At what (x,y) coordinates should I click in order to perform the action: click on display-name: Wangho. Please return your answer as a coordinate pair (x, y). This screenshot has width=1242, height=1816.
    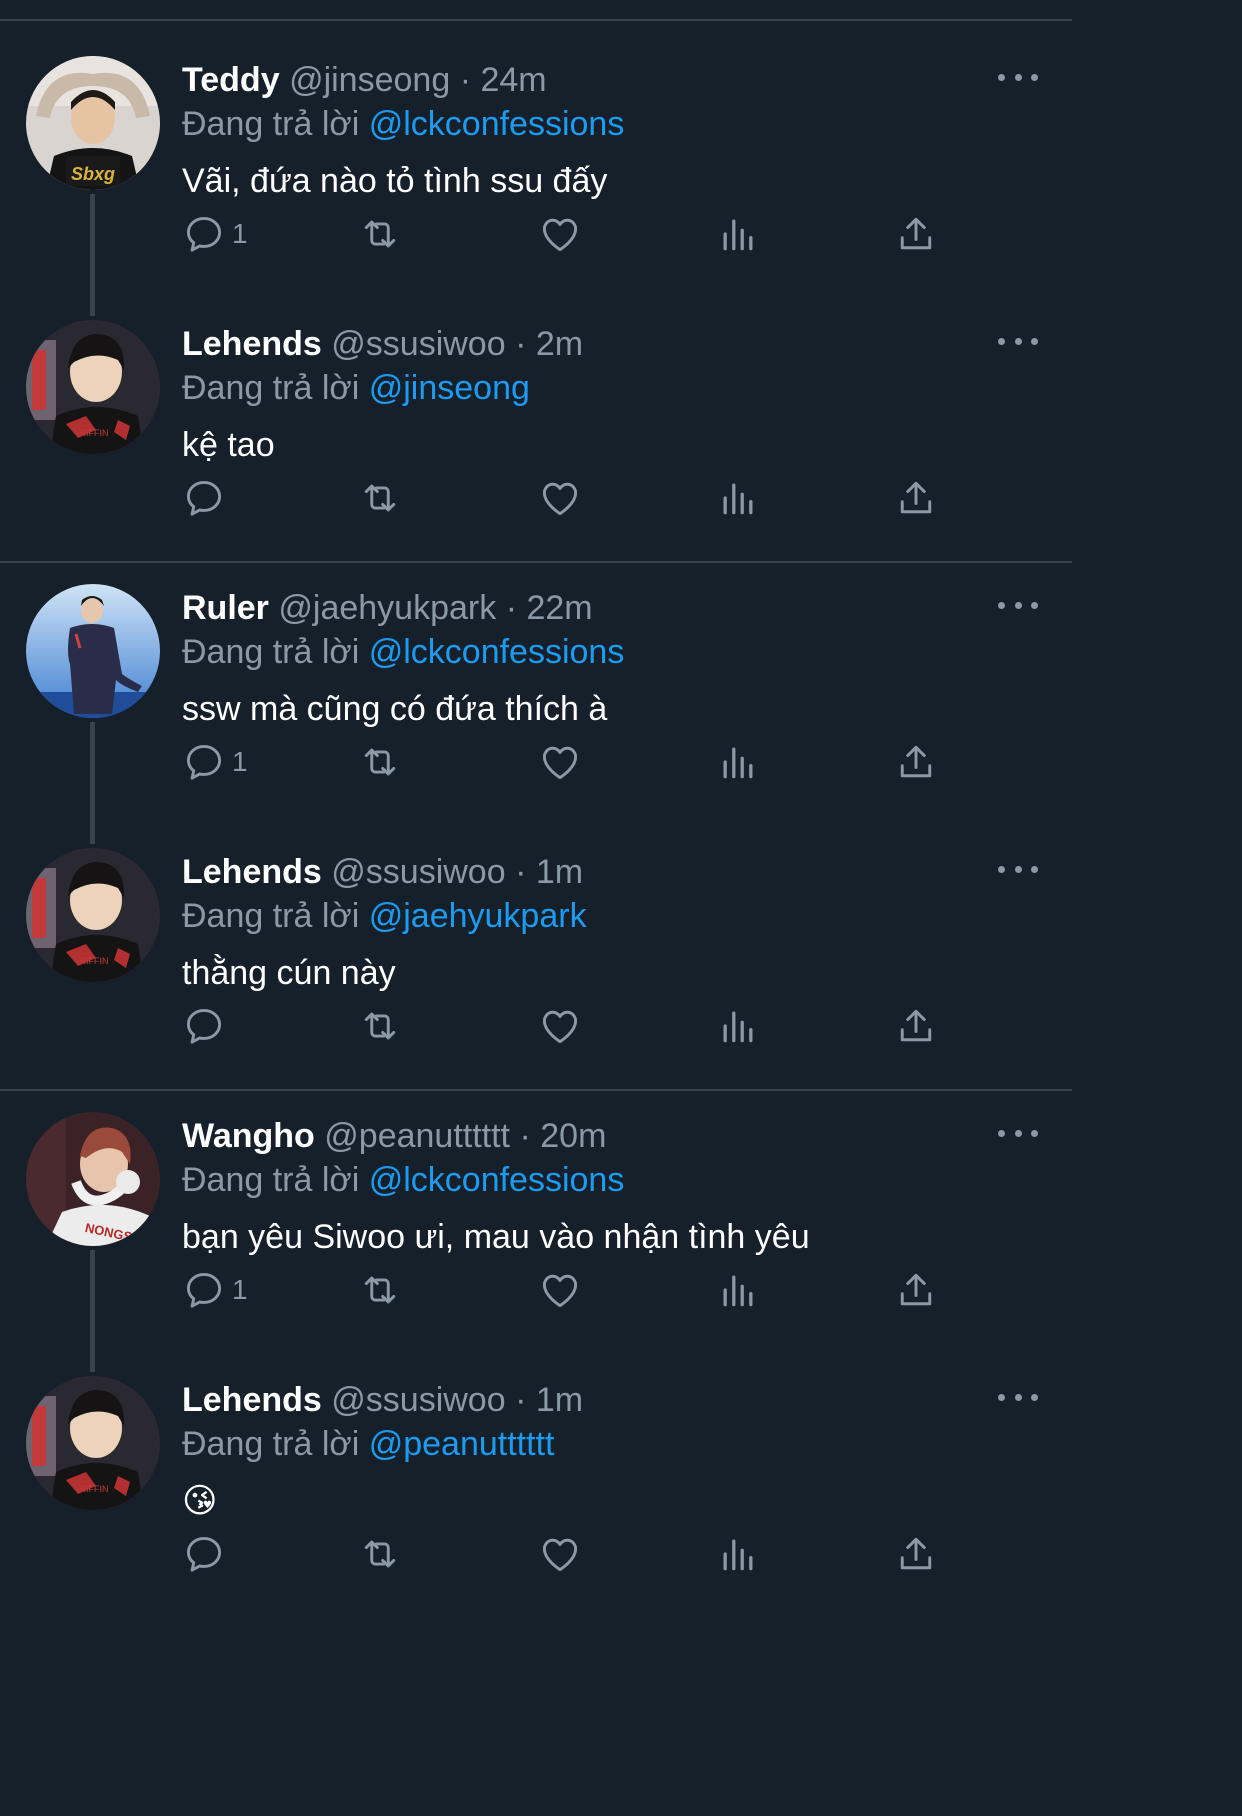
    Looking at the image, I should click on (248, 1136).